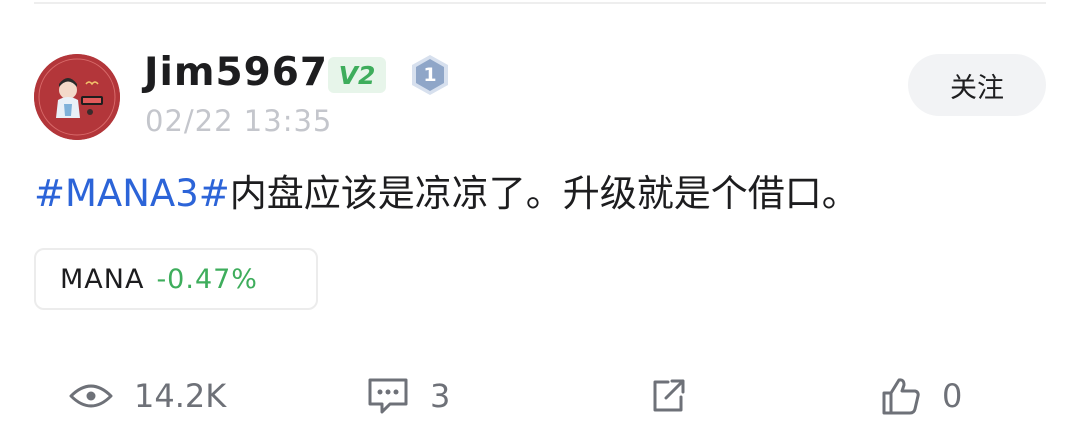 The height and width of the screenshot is (443, 1080). Describe the element at coordinates (102, 279) in the screenshot. I see `ticker-symbol: MANA` at that location.